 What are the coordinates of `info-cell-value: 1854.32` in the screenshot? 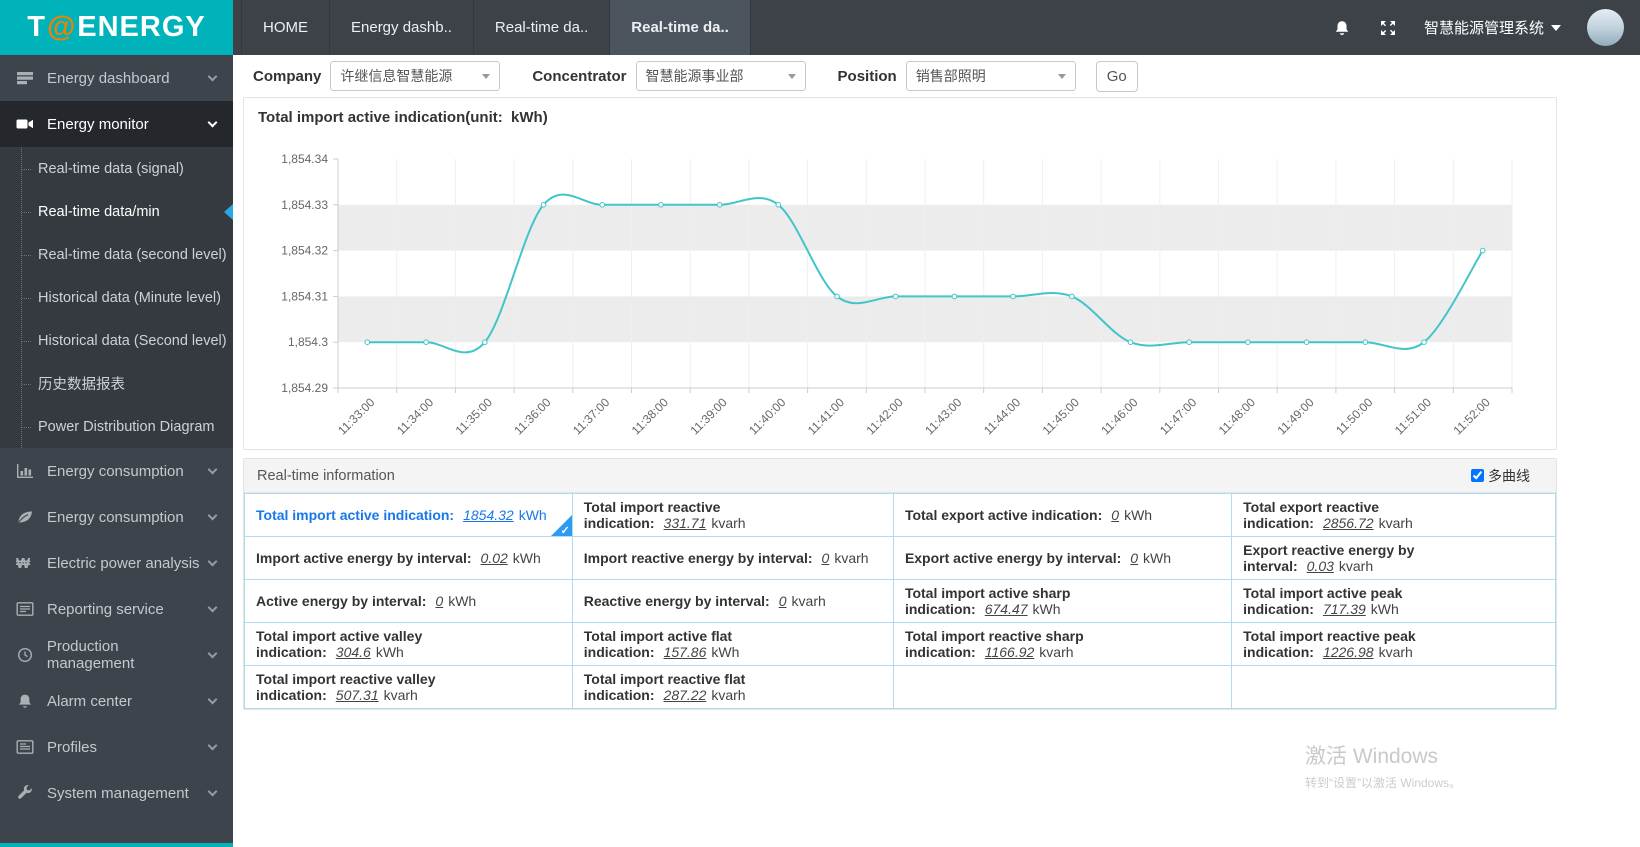 It's located at (488, 515).